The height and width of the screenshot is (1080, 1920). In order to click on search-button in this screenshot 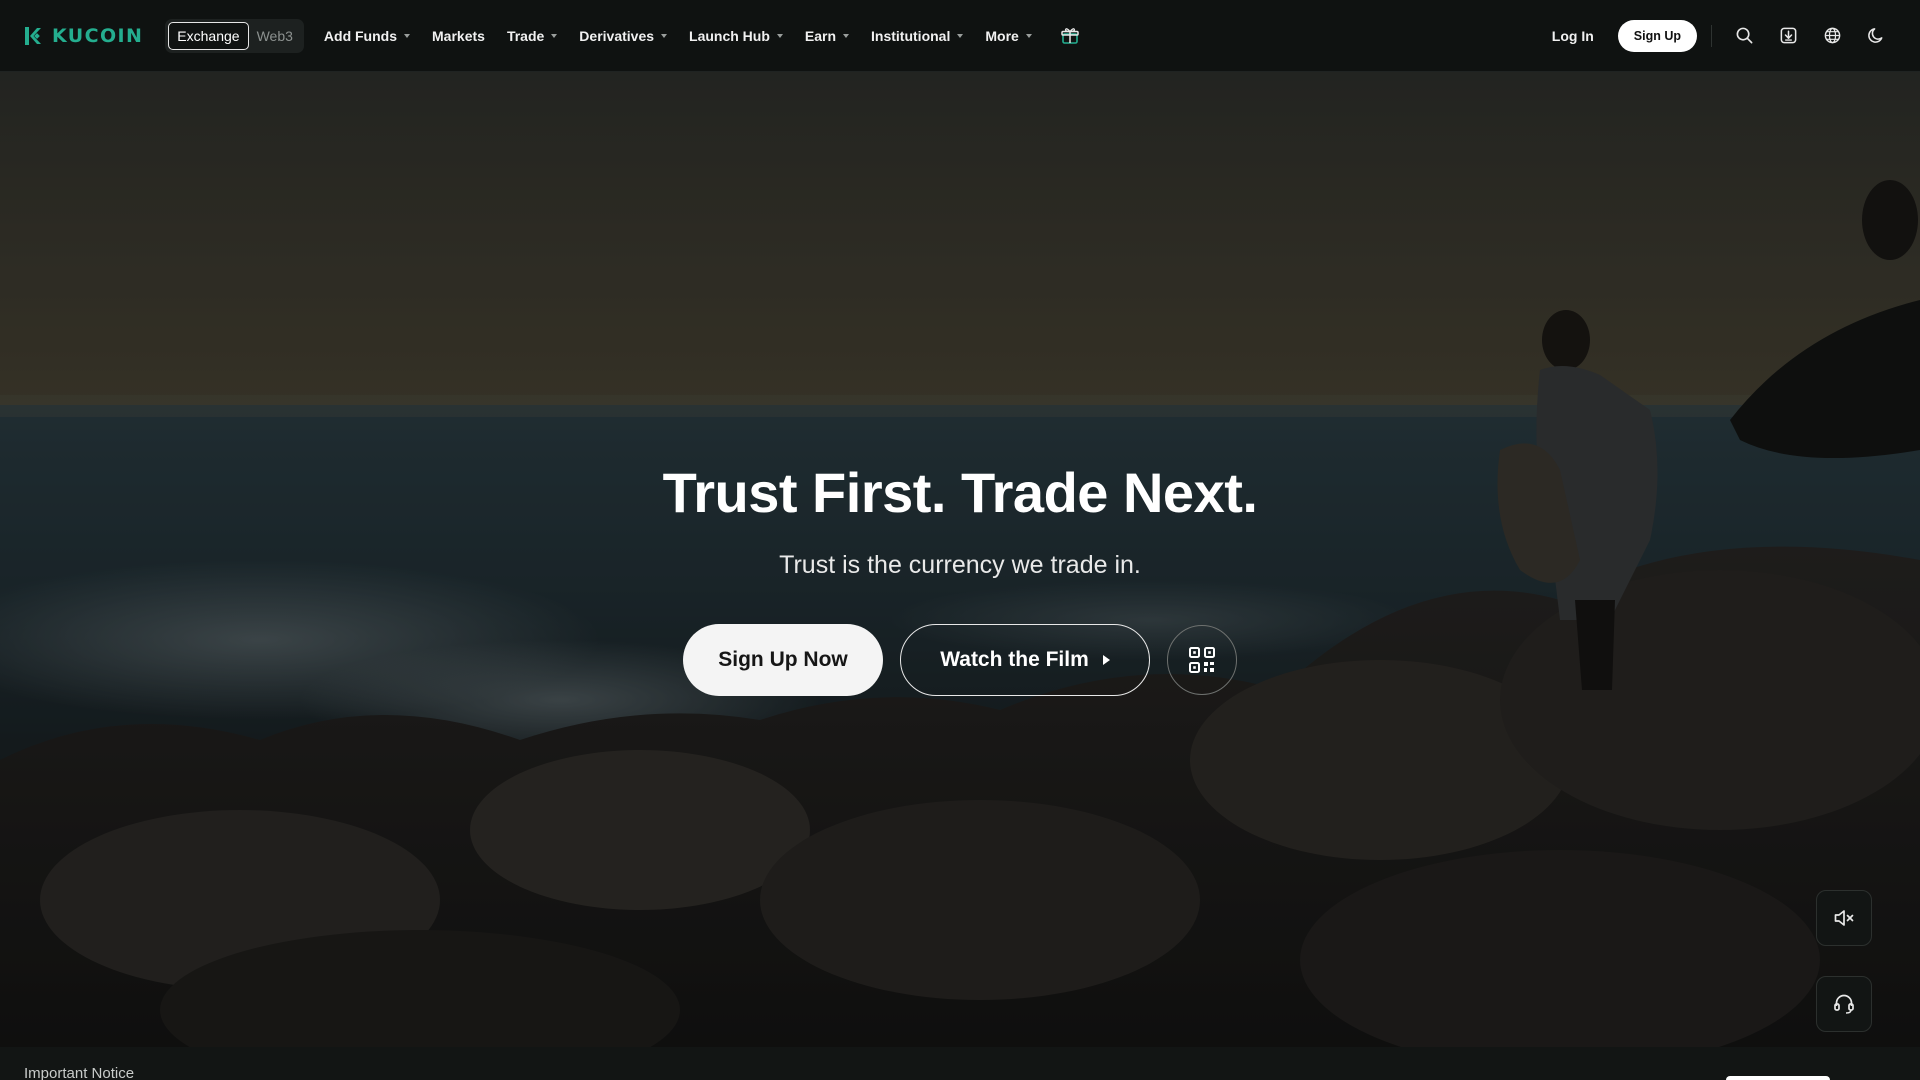, I will do `click(1744, 36)`.